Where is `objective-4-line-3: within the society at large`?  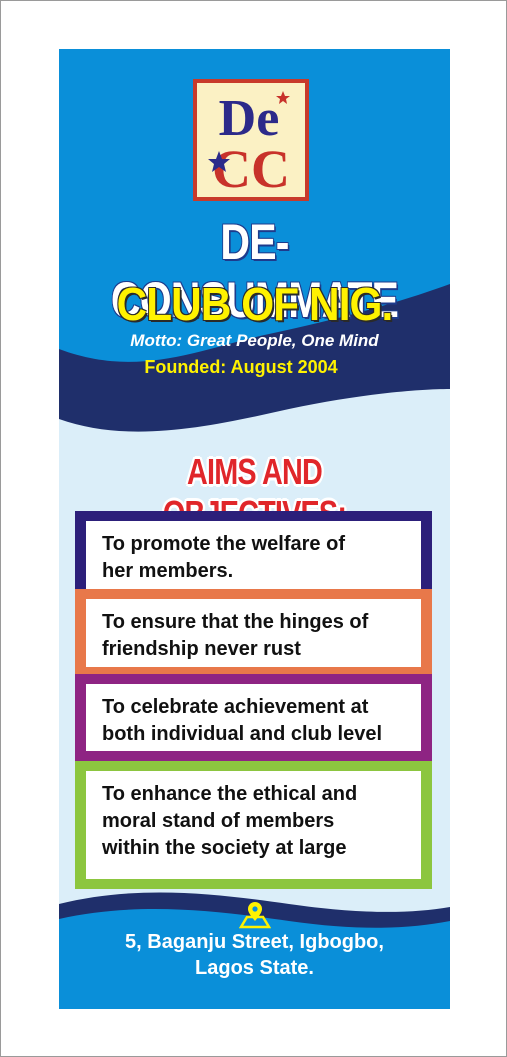
objective-4-line-3: within the society at large is located at coordinates (224, 848).